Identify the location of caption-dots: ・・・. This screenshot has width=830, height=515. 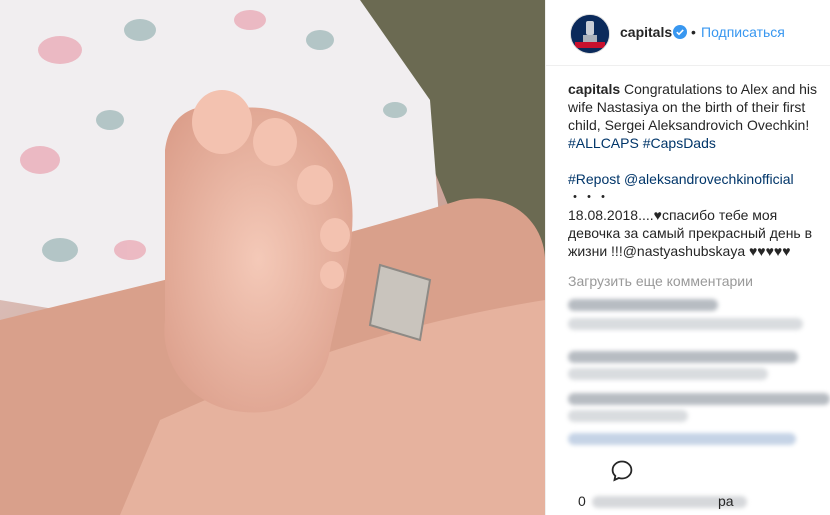
(589, 197).